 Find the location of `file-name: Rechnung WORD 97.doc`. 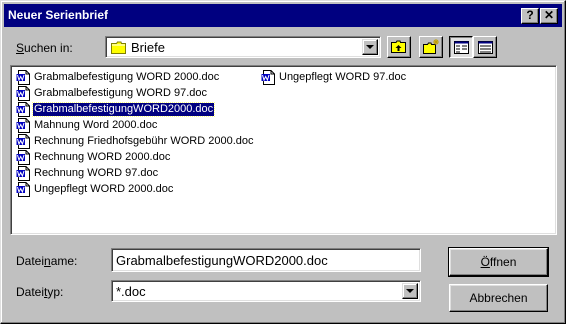

file-name: Rechnung WORD 97.doc is located at coordinates (96, 173).